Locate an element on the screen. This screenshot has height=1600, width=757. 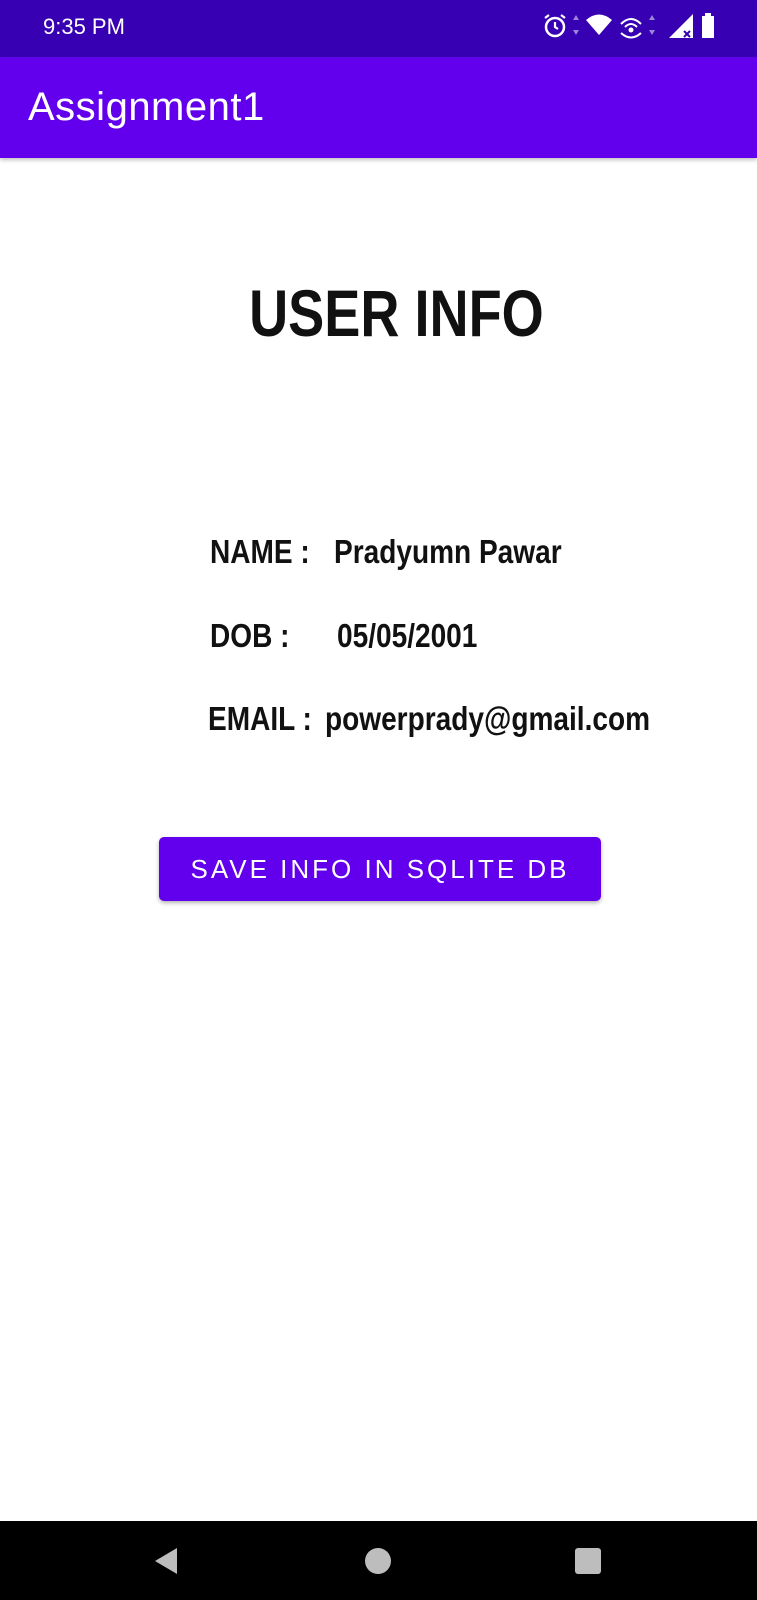
dob-value: 05/05/2001 is located at coordinates (407, 635).